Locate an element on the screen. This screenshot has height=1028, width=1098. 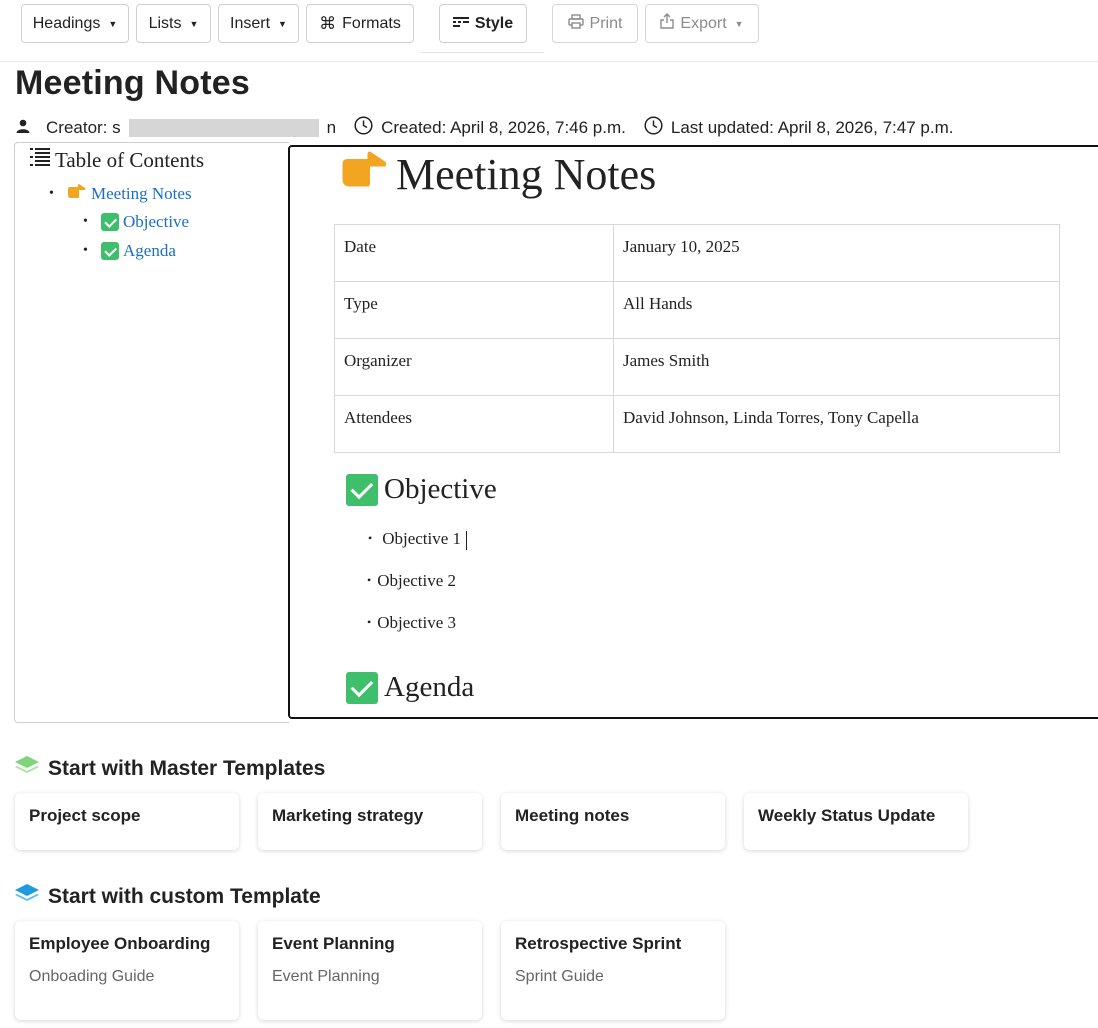
print-label: Print is located at coordinates (606, 23).